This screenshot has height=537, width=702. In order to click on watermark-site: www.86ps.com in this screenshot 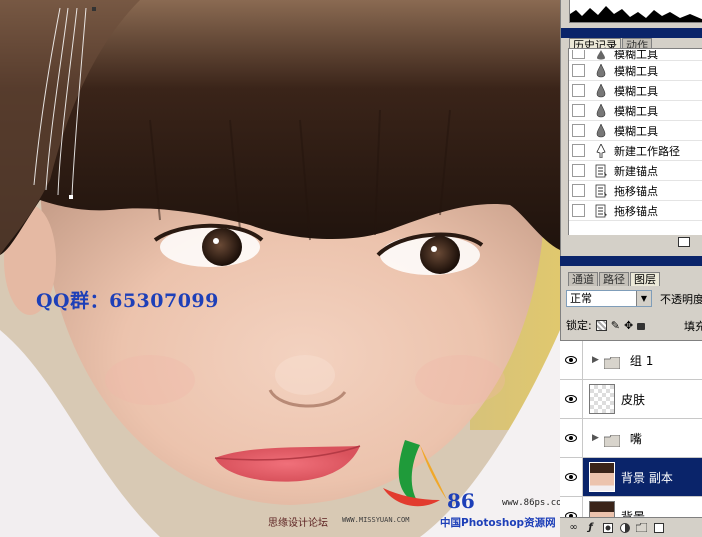, I will do `click(531, 503)`.